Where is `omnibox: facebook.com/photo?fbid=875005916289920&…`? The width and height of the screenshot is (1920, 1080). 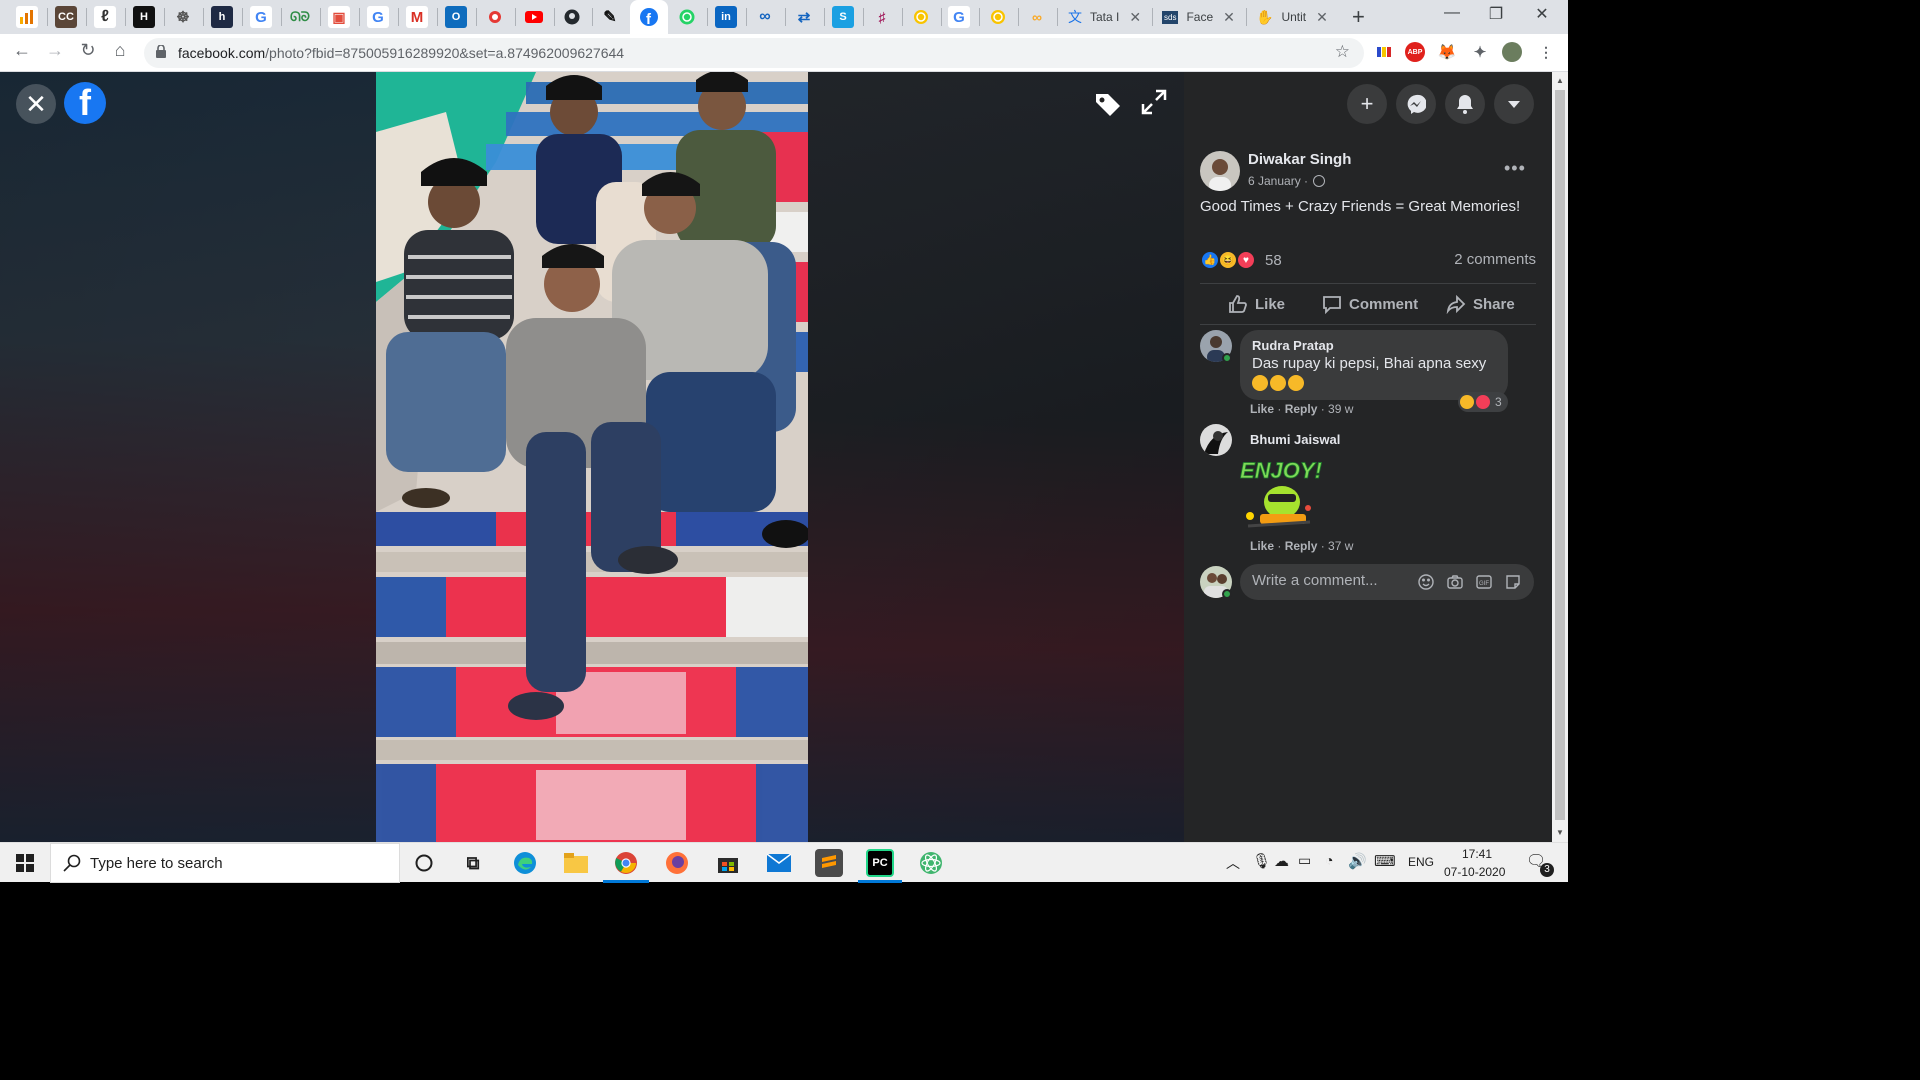 omnibox: facebook.com/photo?fbid=875005916289920&… is located at coordinates (754, 53).